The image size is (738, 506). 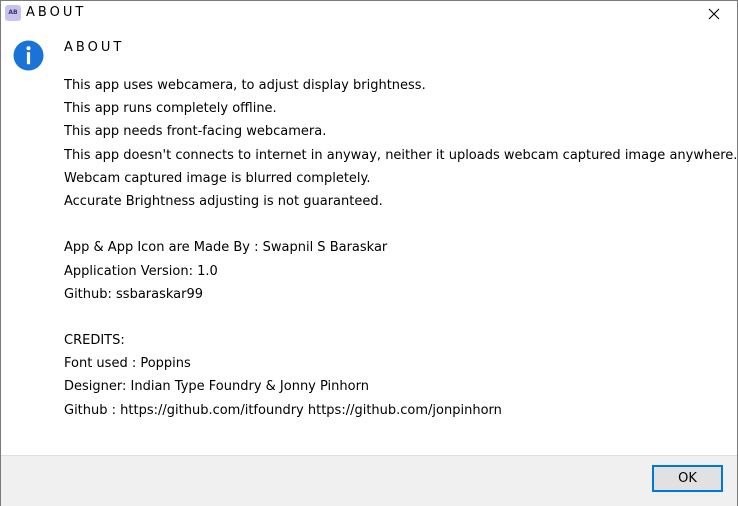 I want to click on dialog-footer: OK, so click(x=369, y=480).